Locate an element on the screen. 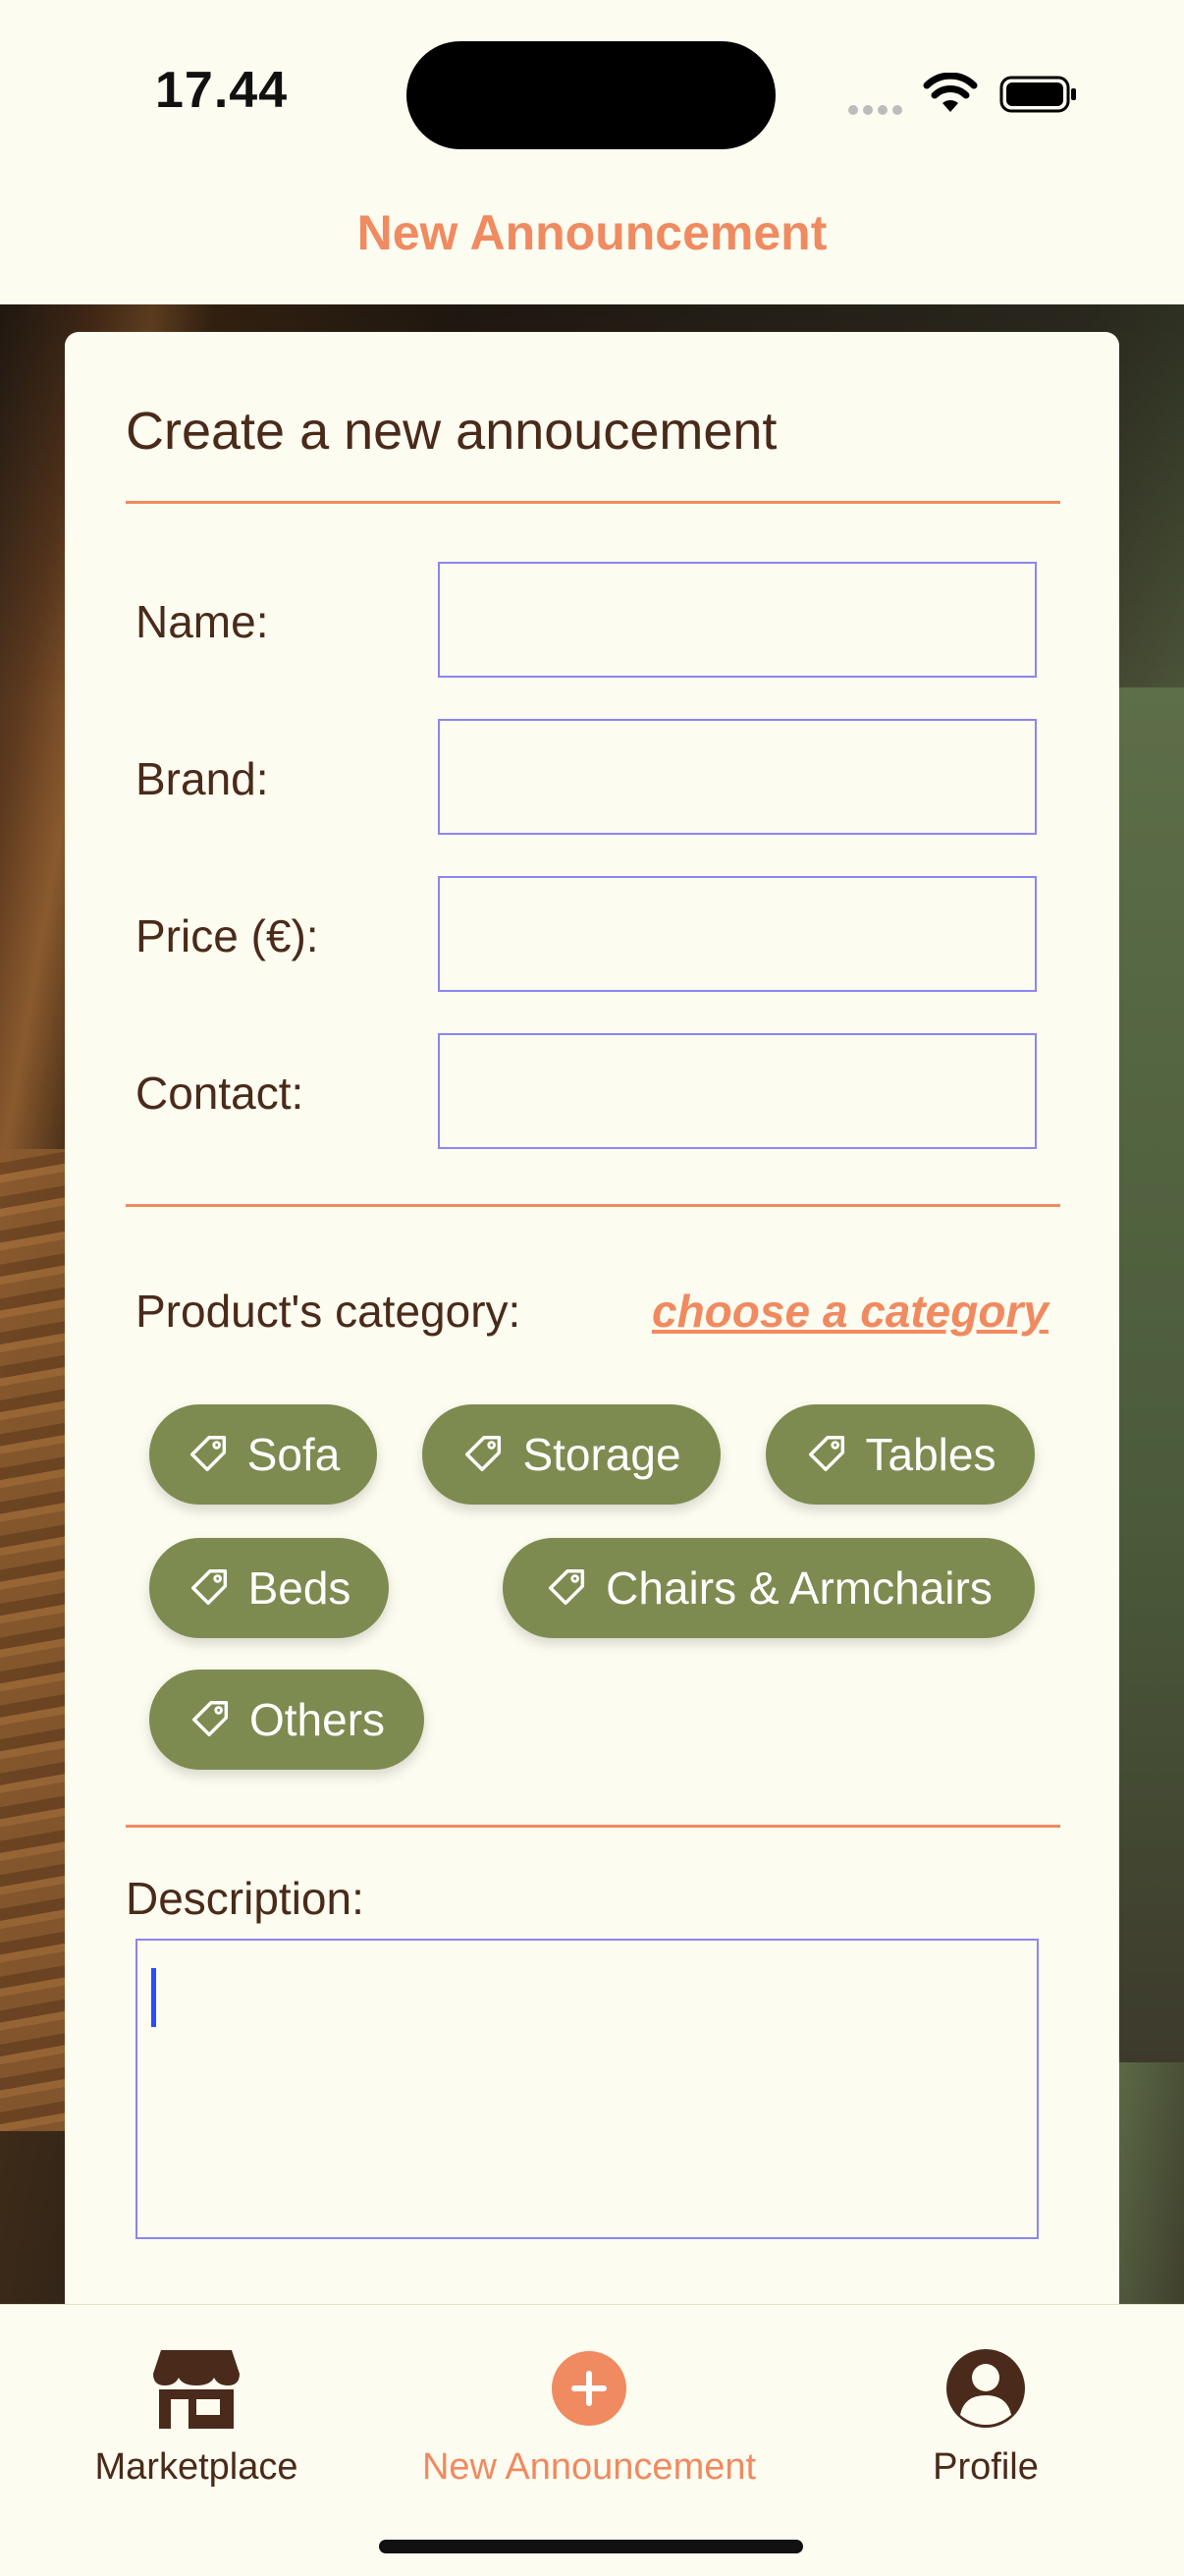  dynamic-island is located at coordinates (591, 95).